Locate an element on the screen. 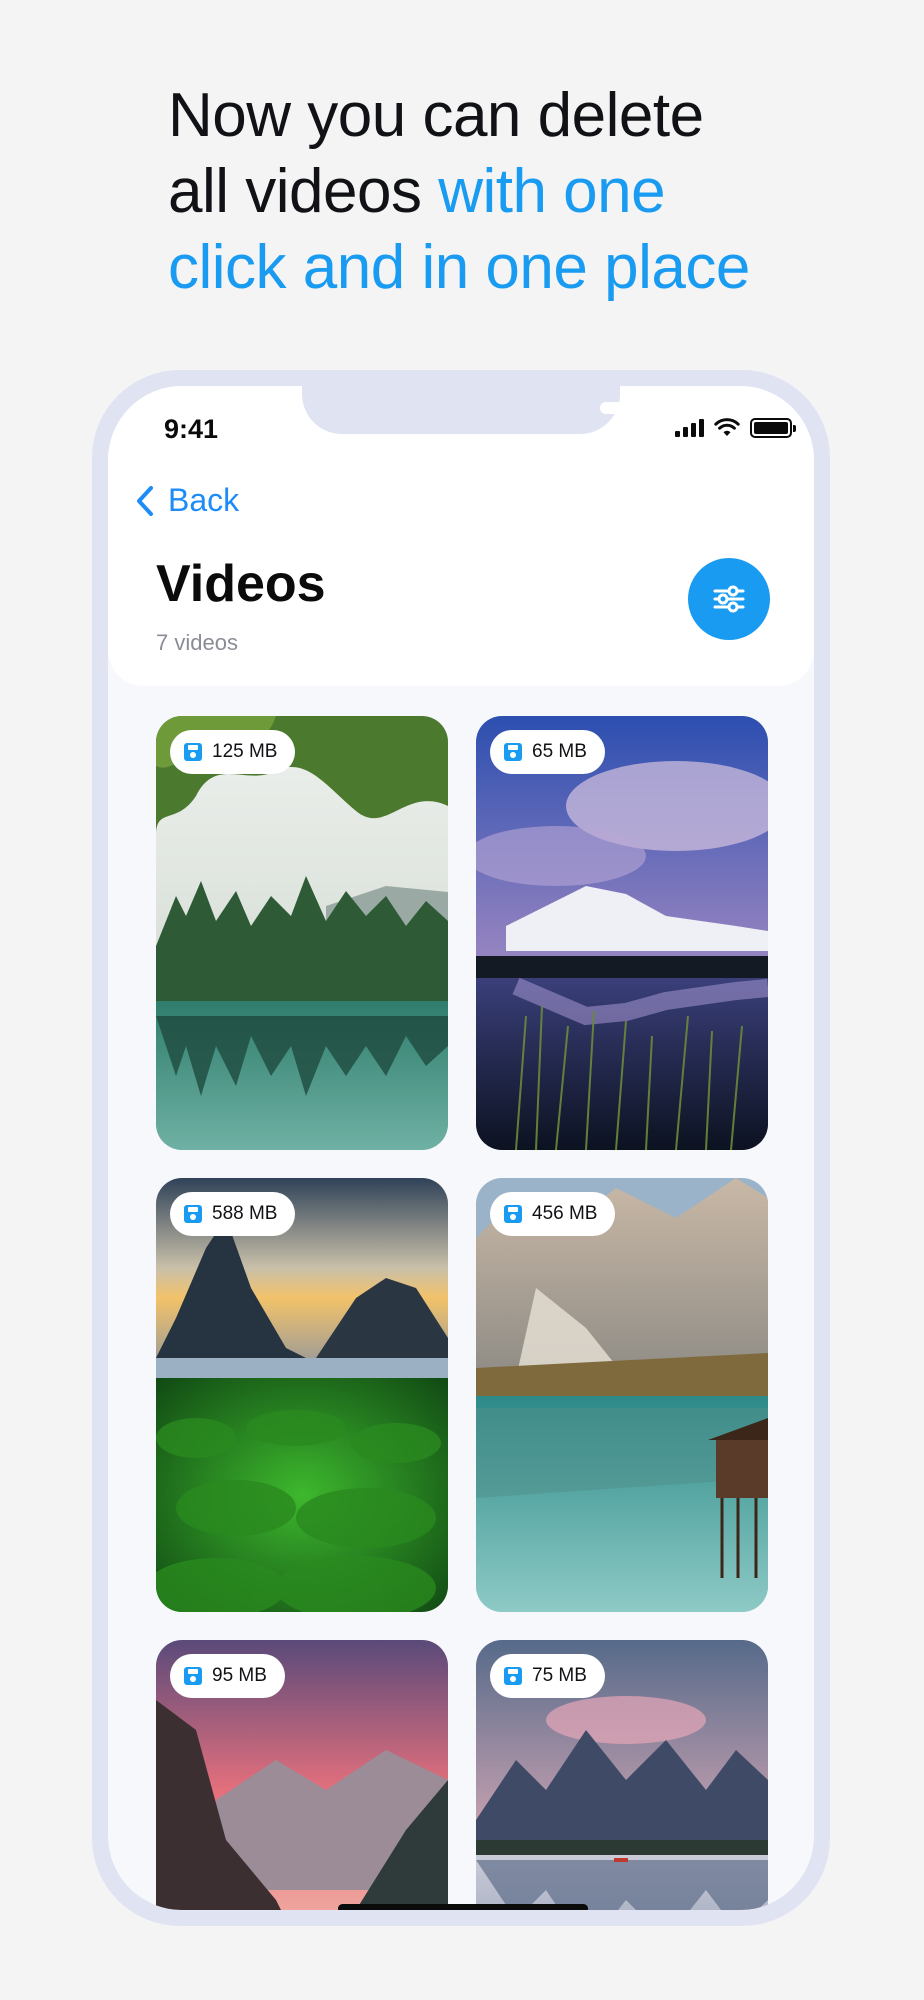  video-size: 75 MB is located at coordinates (559, 1675).